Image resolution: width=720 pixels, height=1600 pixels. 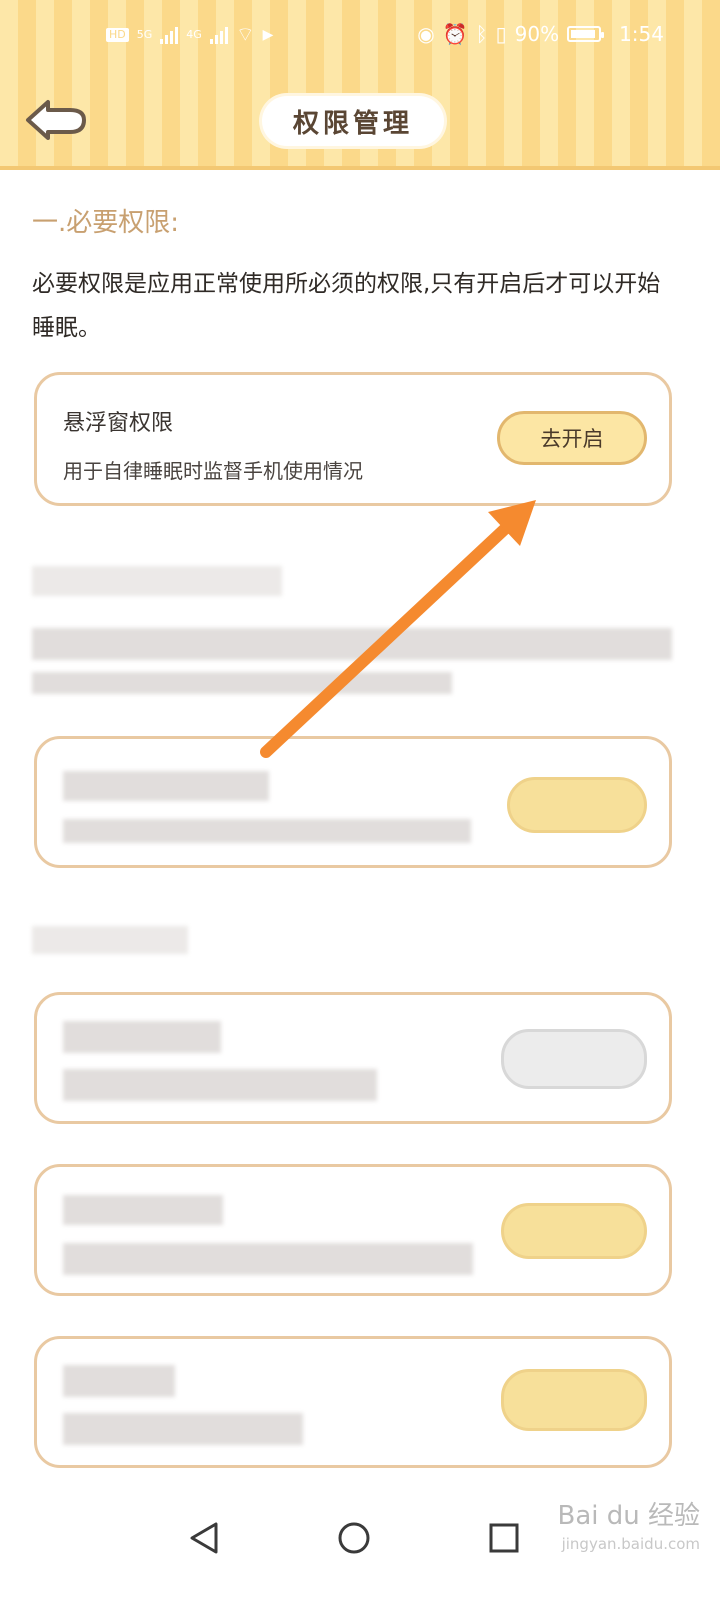 What do you see at coordinates (572, 438) in the screenshot?
I see `enable-button: 去开启` at bounding box center [572, 438].